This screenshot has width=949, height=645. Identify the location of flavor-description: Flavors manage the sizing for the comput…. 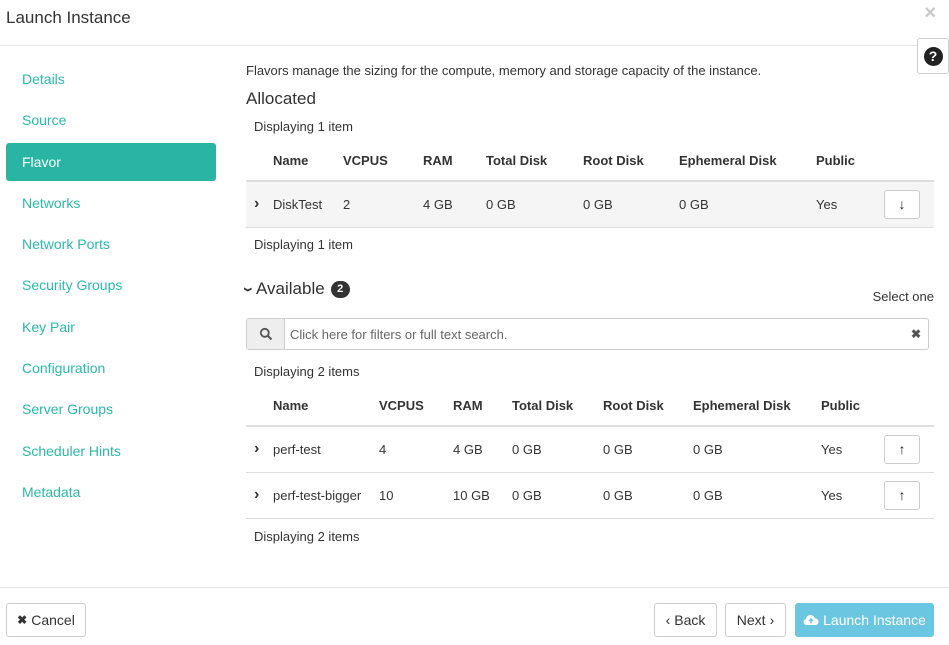
(504, 70).